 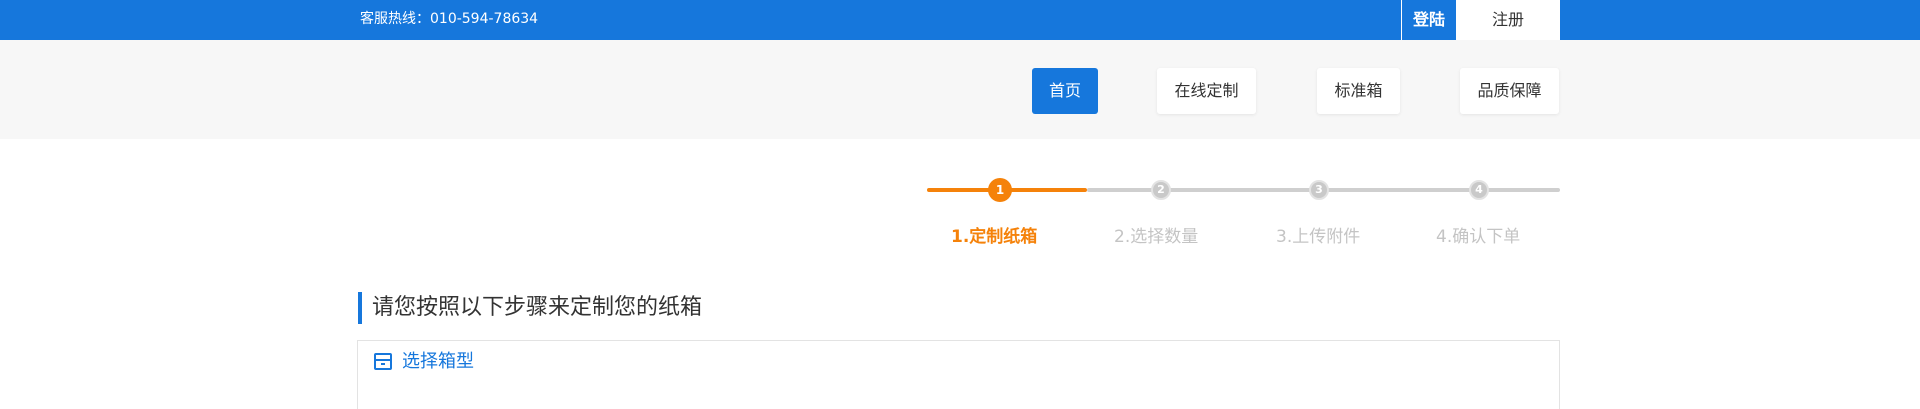 What do you see at coordinates (1478, 237) in the screenshot?
I see `step-4-label: 4.确认下单` at bounding box center [1478, 237].